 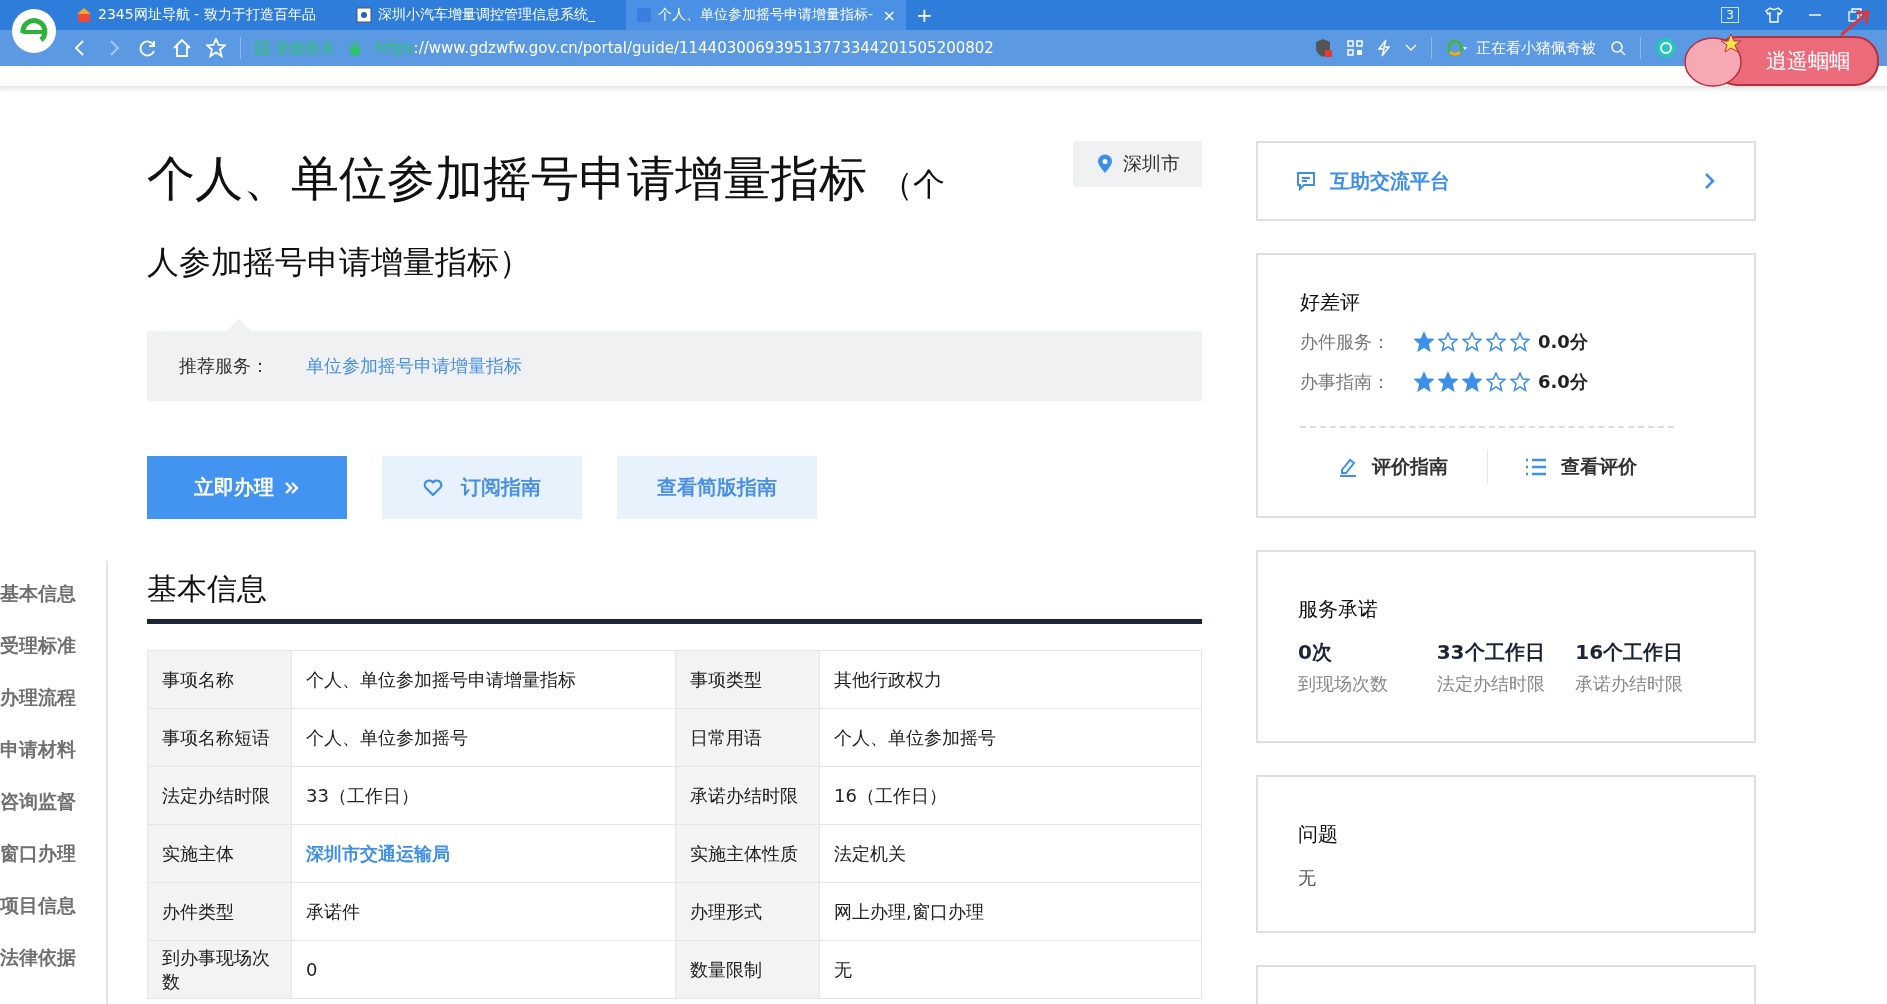 I want to click on shirt-icon, so click(x=1774, y=15).